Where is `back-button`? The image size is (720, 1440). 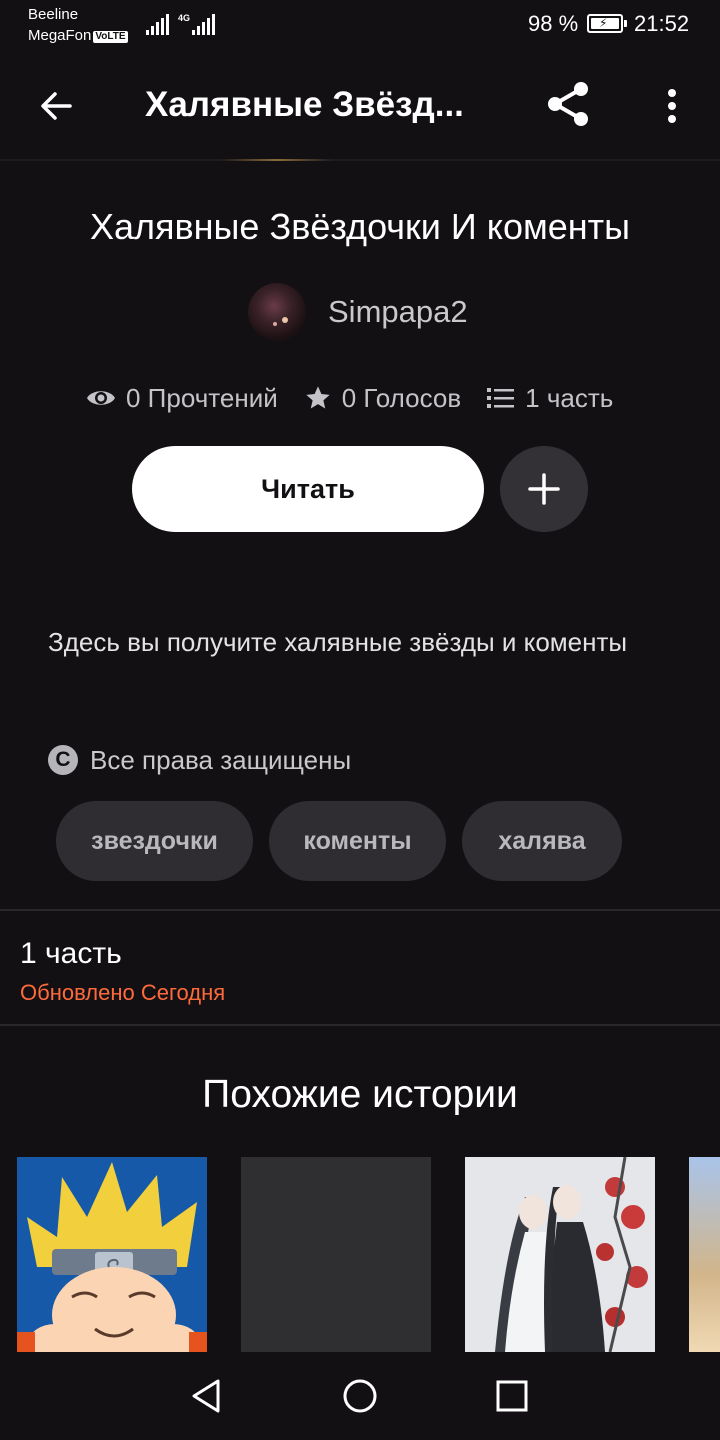 back-button is located at coordinates (56, 106).